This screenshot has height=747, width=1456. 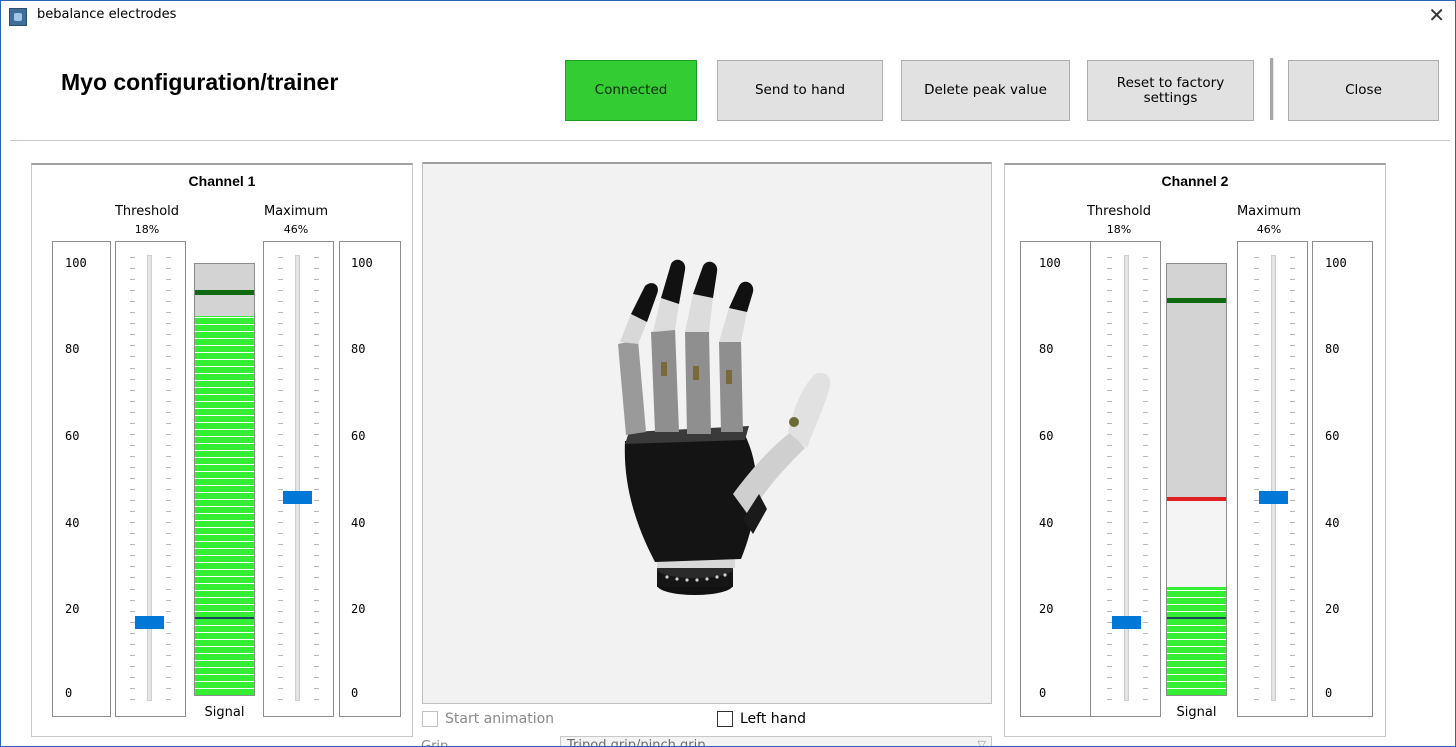 I want to click on left-hand-checkbox: Left hand, so click(x=761, y=719).